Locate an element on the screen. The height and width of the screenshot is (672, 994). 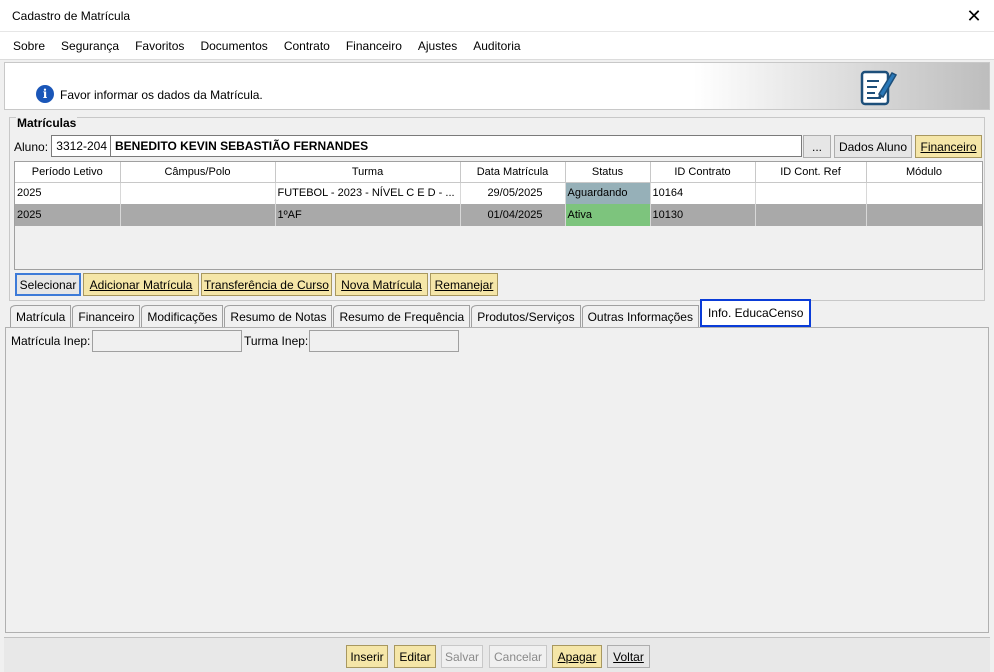
menu-documentos: Documentos is located at coordinates (233, 46).